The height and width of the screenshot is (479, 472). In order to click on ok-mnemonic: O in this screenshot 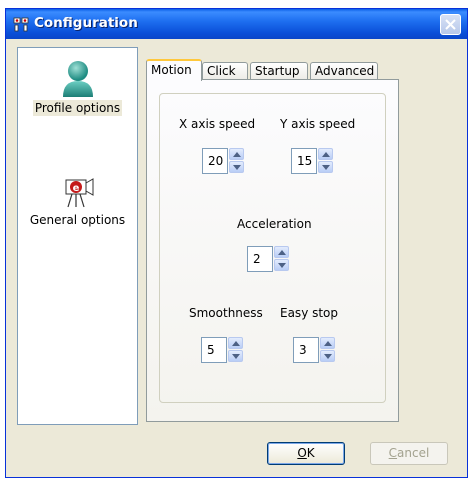, I will do `click(302, 453)`.